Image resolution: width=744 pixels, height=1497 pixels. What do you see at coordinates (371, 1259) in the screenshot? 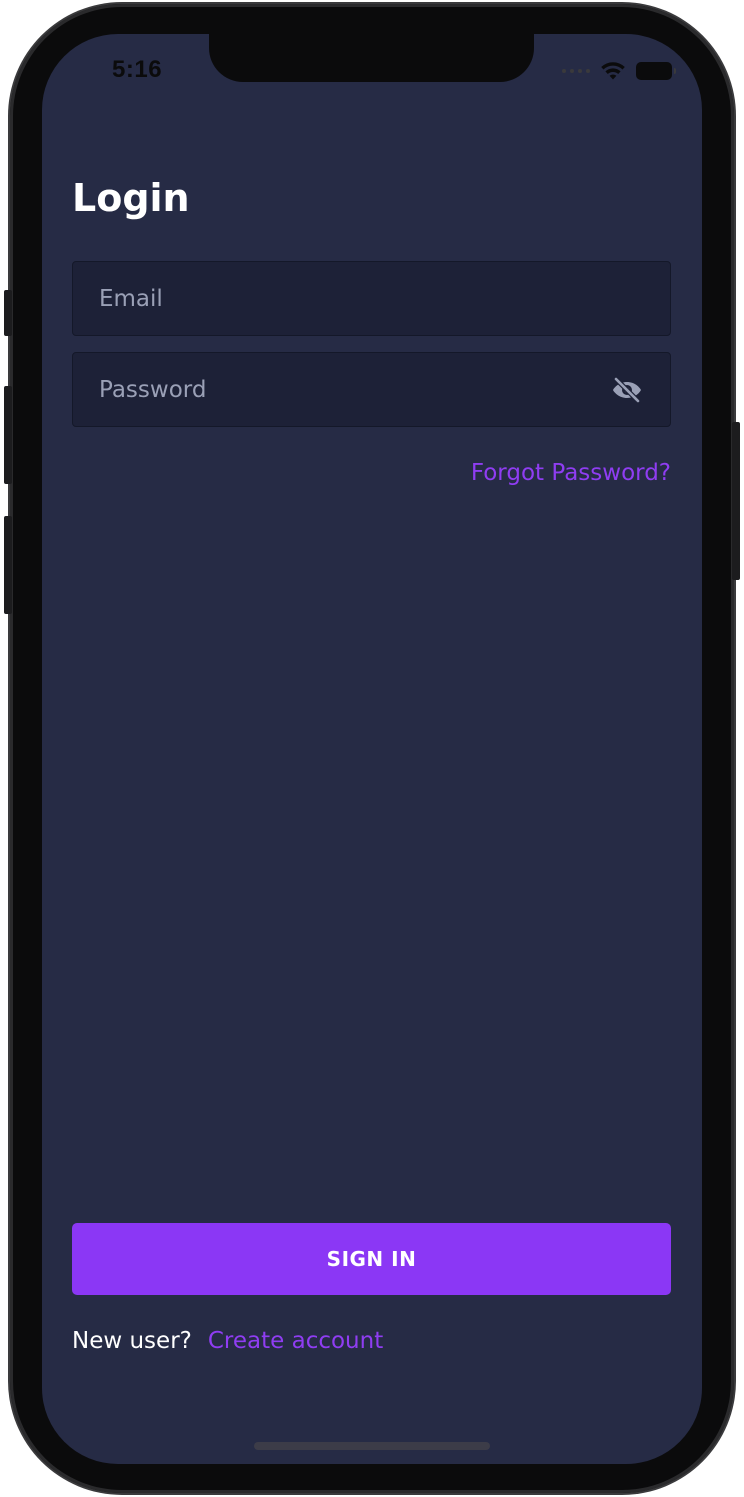
I see `sign-in-button: SIGN IN` at bounding box center [371, 1259].